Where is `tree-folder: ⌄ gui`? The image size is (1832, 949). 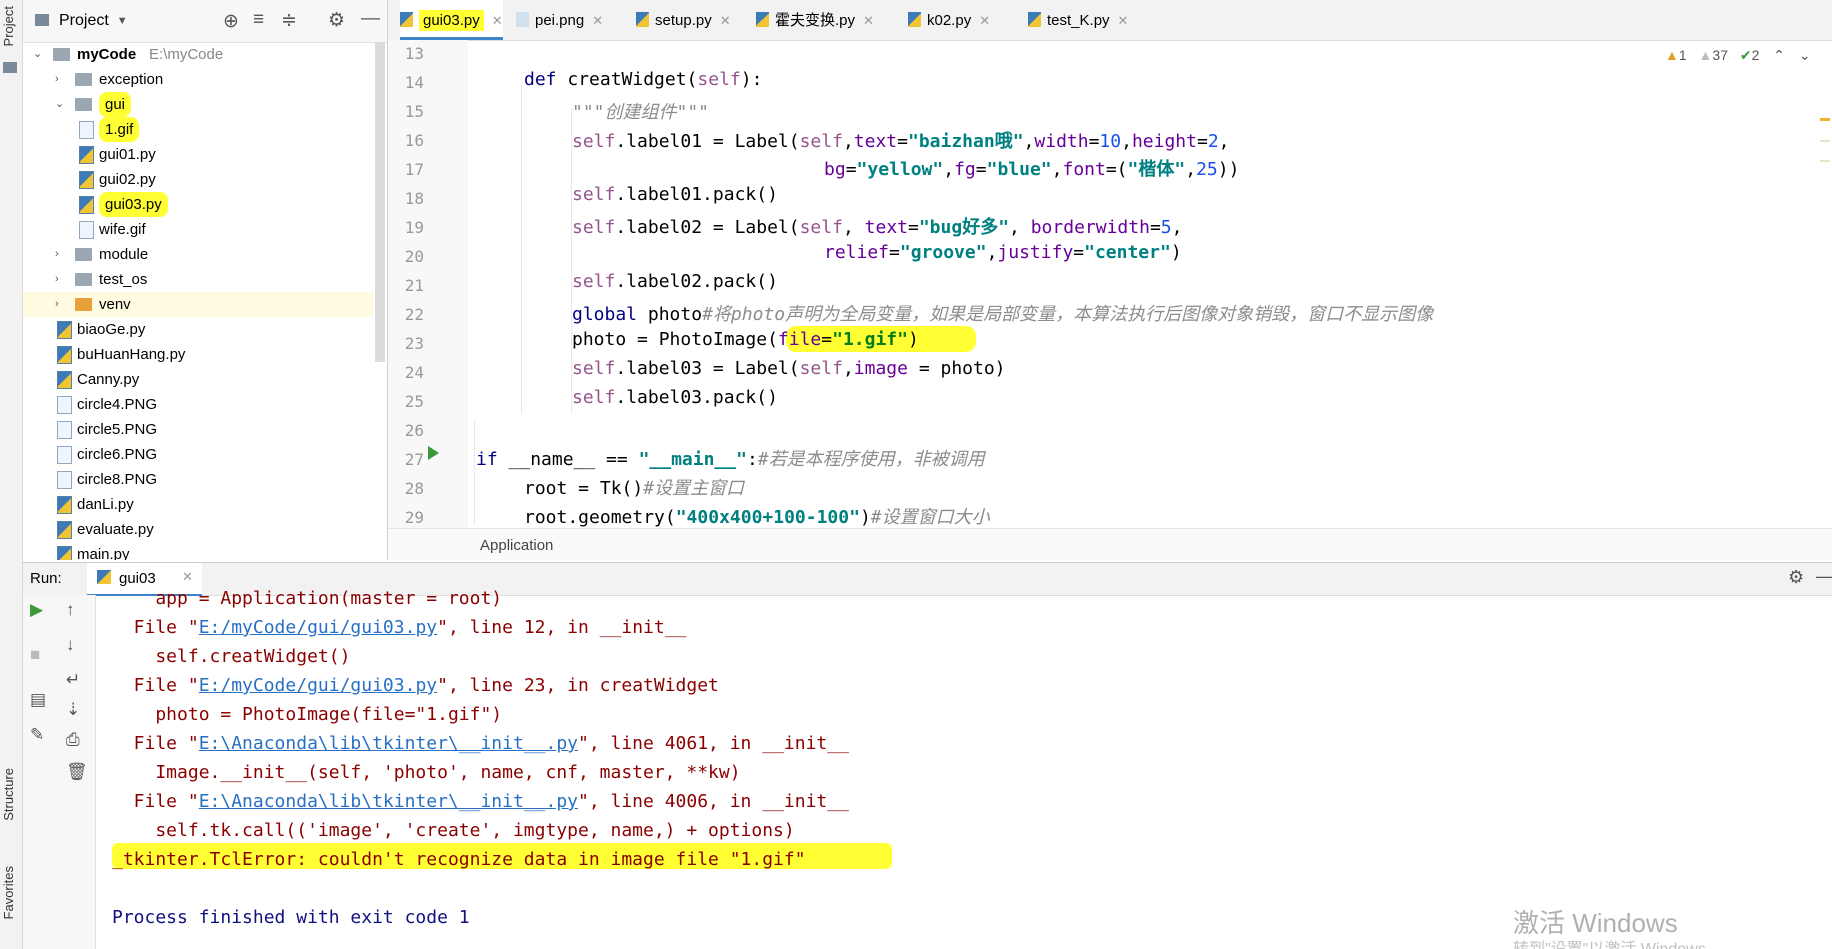
tree-folder: ⌄ gui is located at coordinates (198, 104).